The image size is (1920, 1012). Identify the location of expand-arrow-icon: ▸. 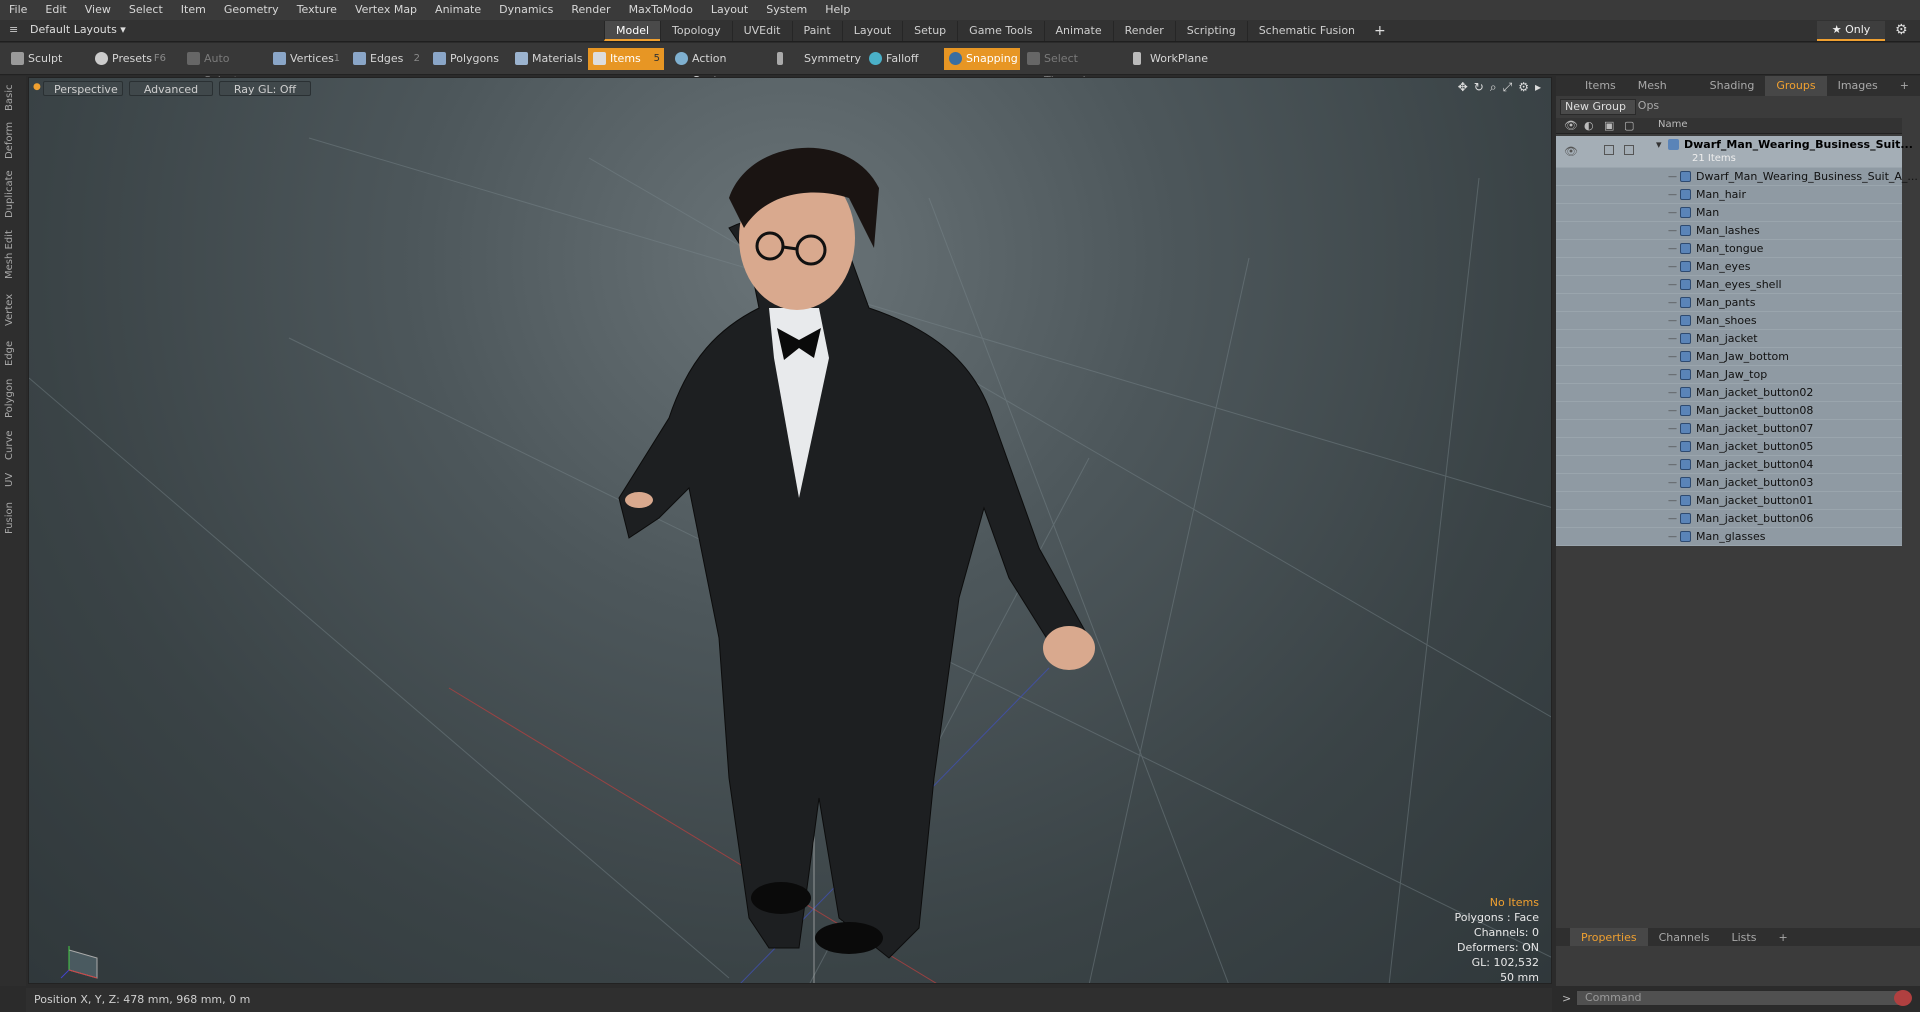
(1538, 87).